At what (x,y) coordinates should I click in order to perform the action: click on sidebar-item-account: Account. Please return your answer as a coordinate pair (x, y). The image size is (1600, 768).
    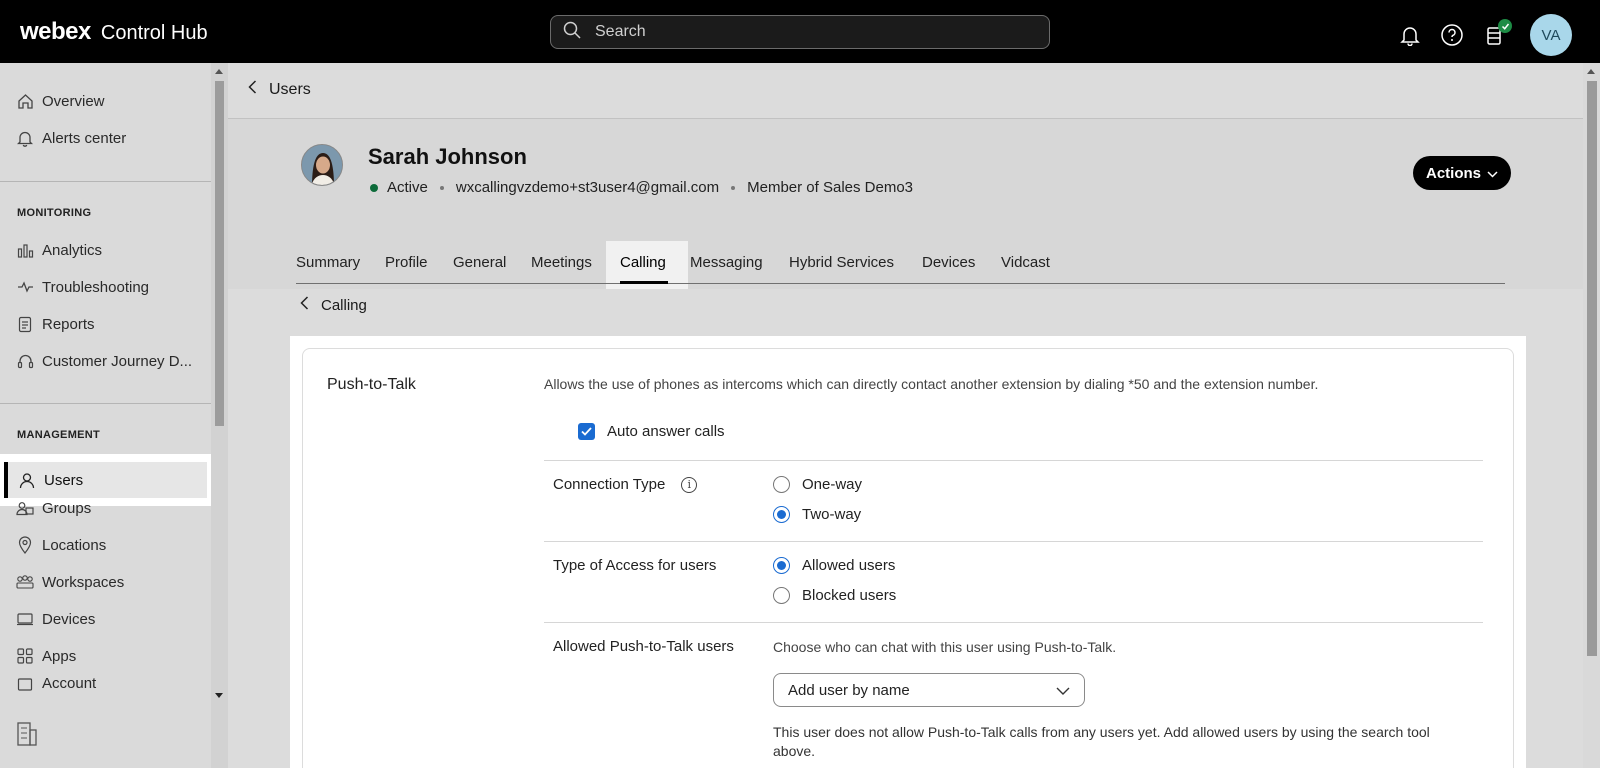
    Looking at the image, I should click on (105, 685).